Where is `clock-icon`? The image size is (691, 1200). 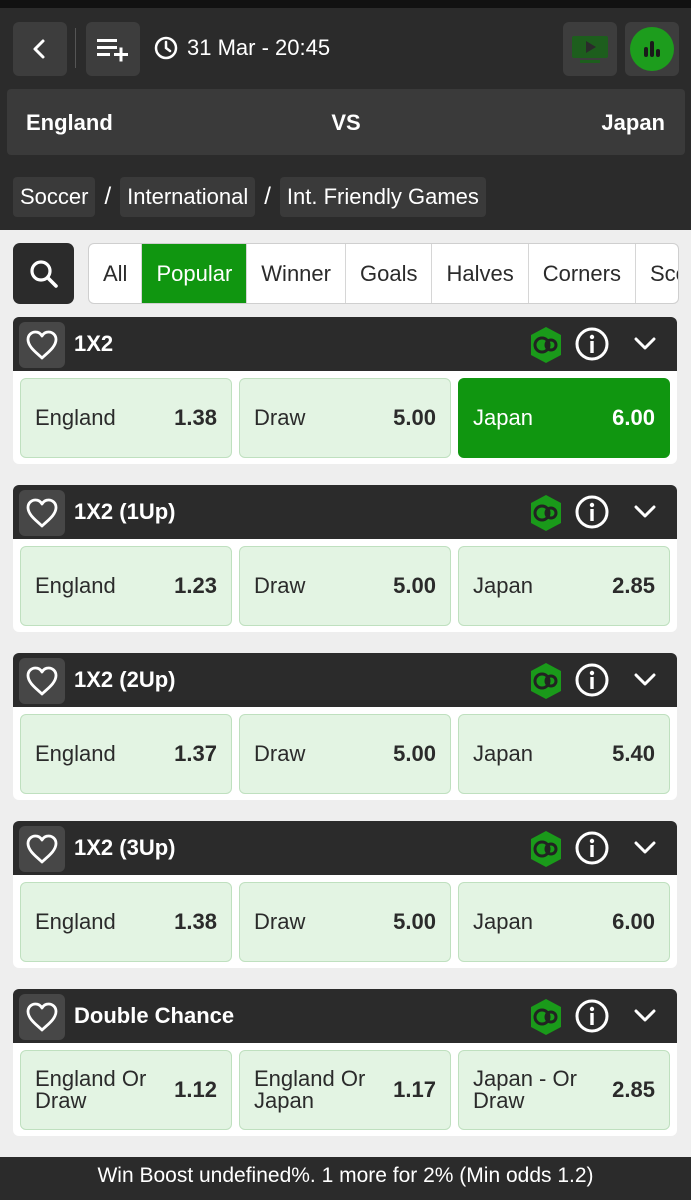 clock-icon is located at coordinates (166, 48).